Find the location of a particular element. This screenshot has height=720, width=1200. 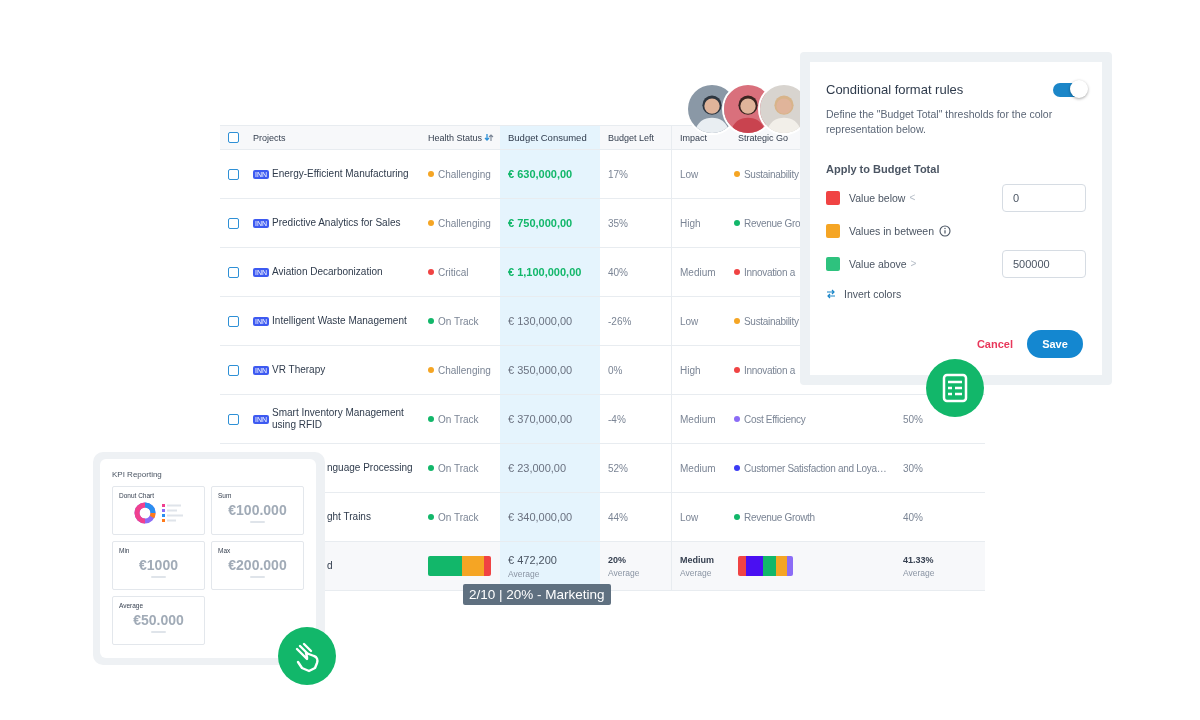

budget-consumed: € 130,000,00 is located at coordinates (540, 321).